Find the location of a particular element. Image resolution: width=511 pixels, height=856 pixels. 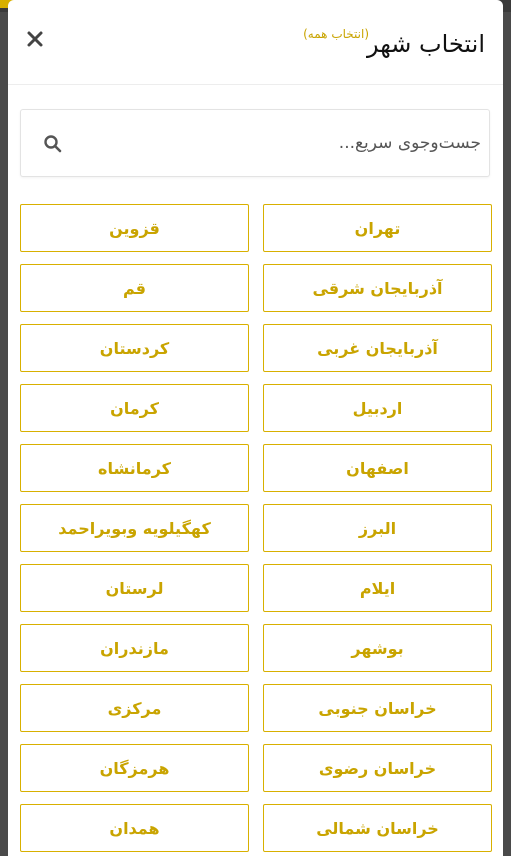

city-button-left: قزوین is located at coordinates (134, 228).